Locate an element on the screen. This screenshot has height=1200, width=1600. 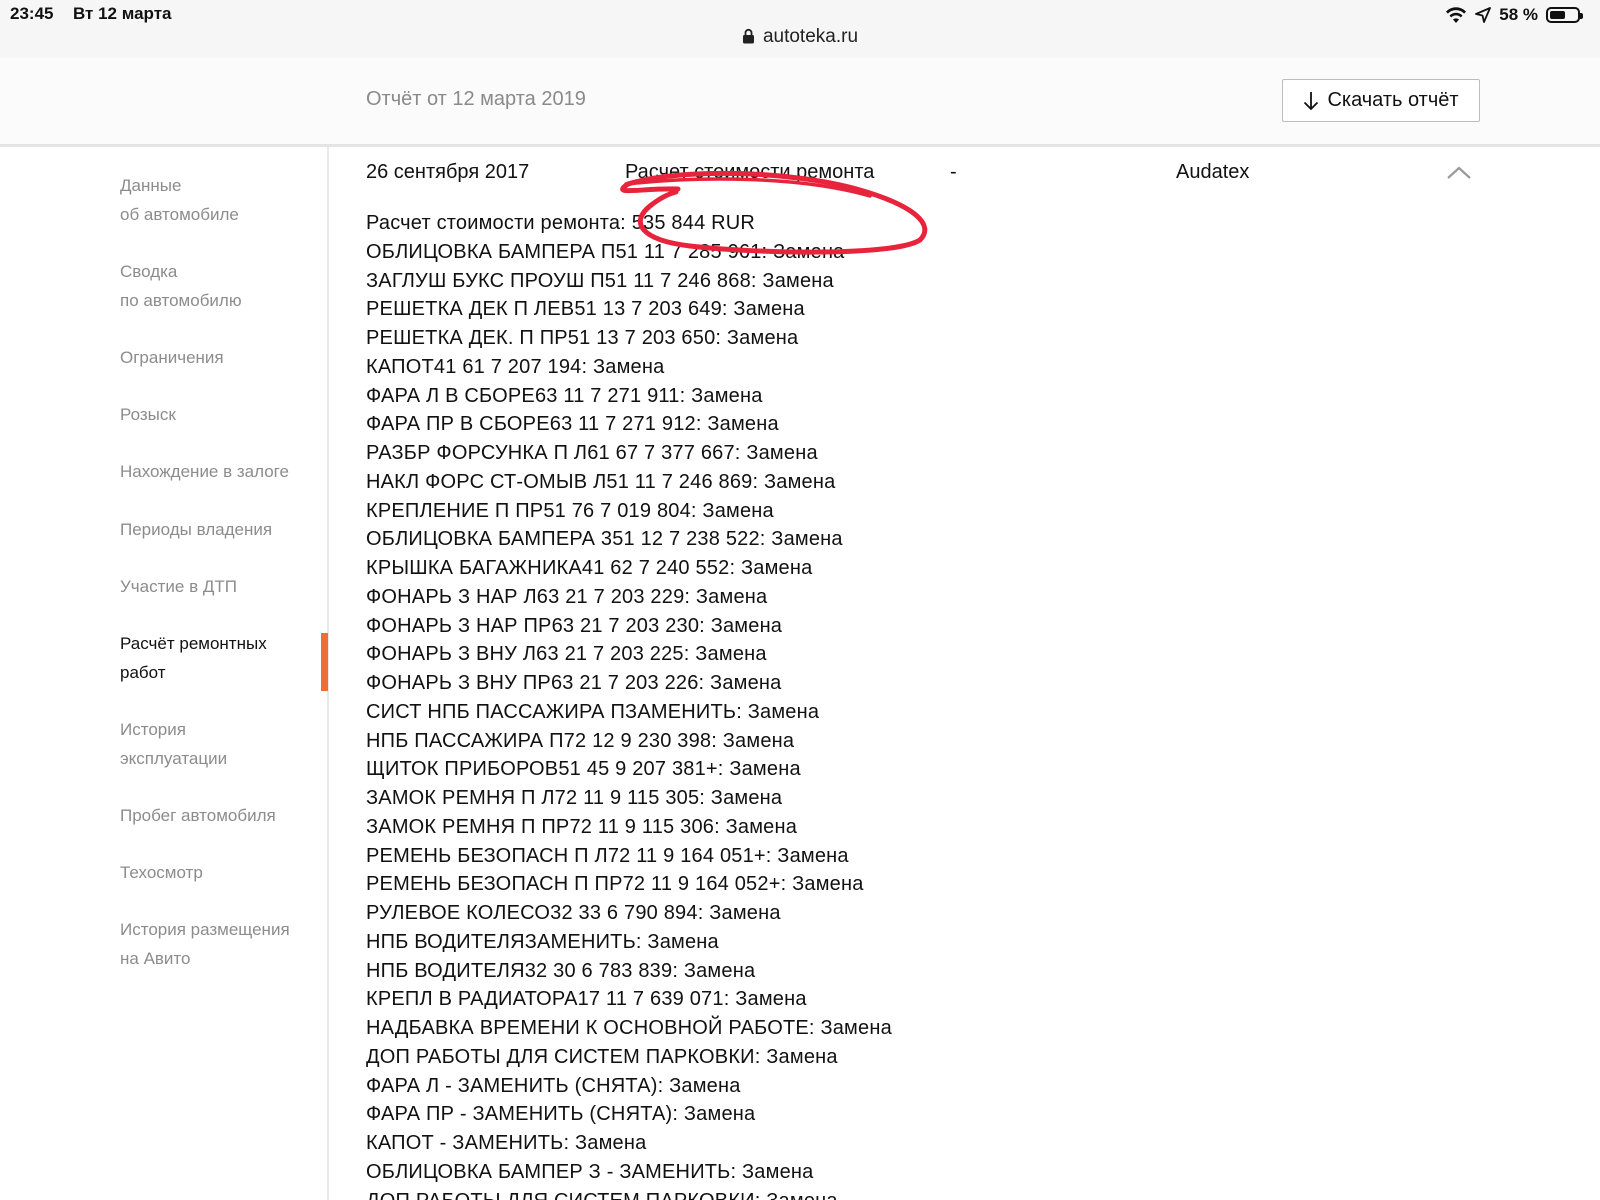
nav-item-mileage: Пробег автомобиля is located at coordinates (220, 815).